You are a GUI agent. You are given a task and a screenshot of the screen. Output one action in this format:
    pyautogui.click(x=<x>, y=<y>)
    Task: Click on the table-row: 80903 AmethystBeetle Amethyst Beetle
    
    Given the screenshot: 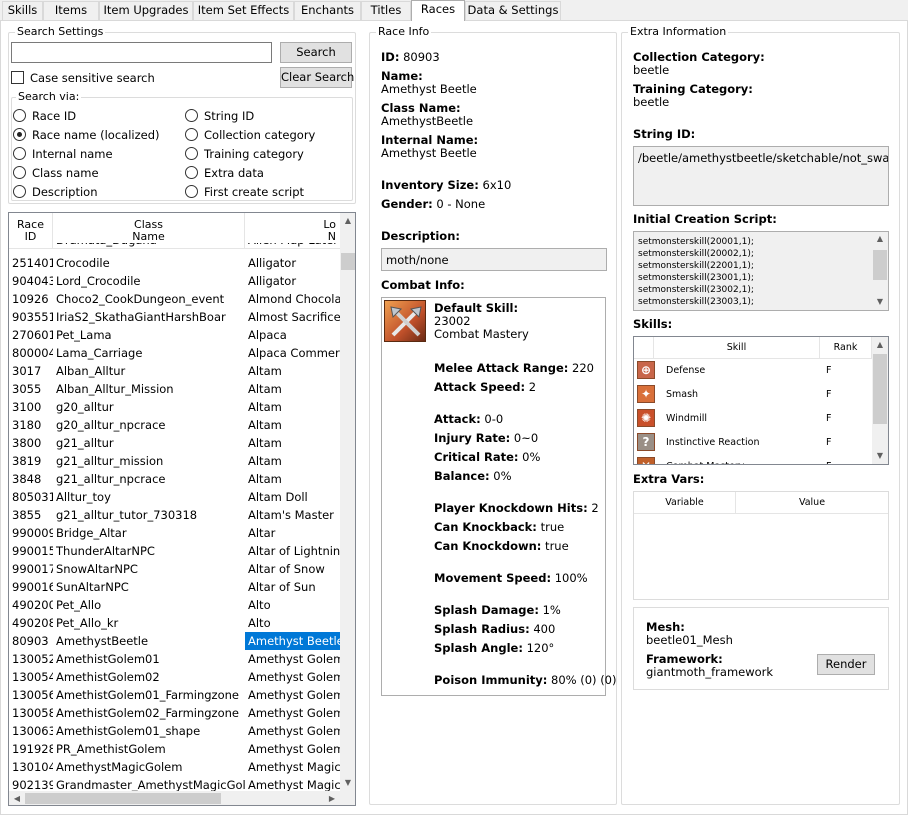 What is the action you would take?
    pyautogui.click(x=175, y=641)
    